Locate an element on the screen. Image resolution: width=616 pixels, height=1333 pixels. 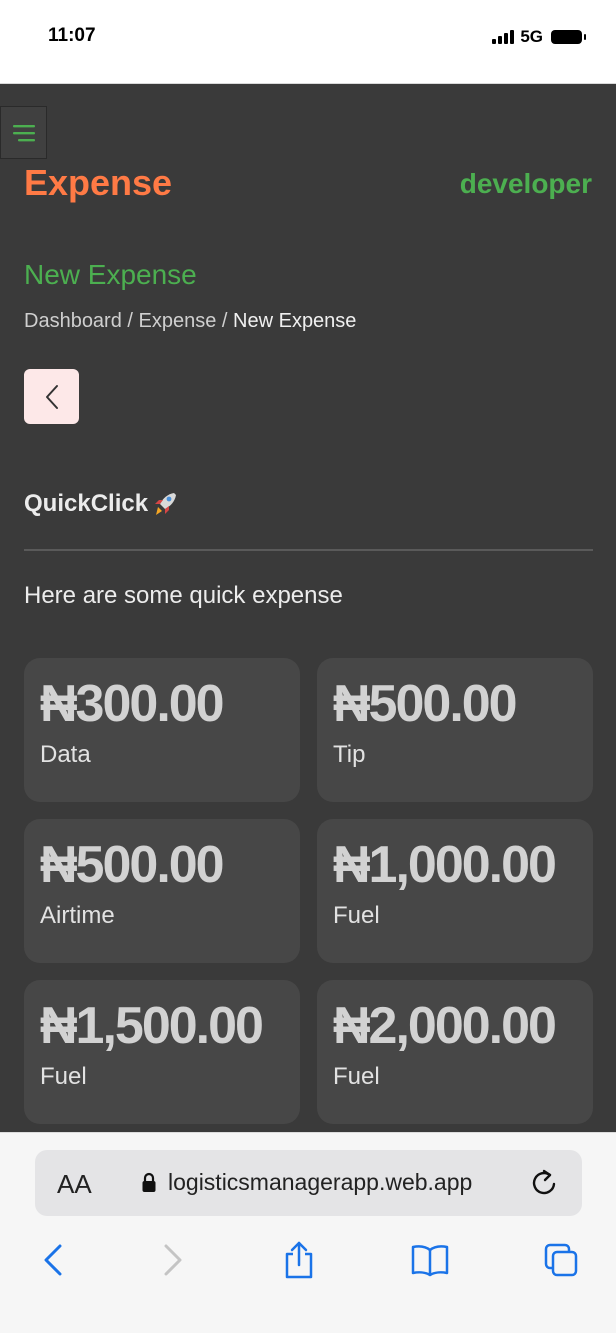
expense-amount: ₦2,000.00 is located at coordinates (445, 1026).